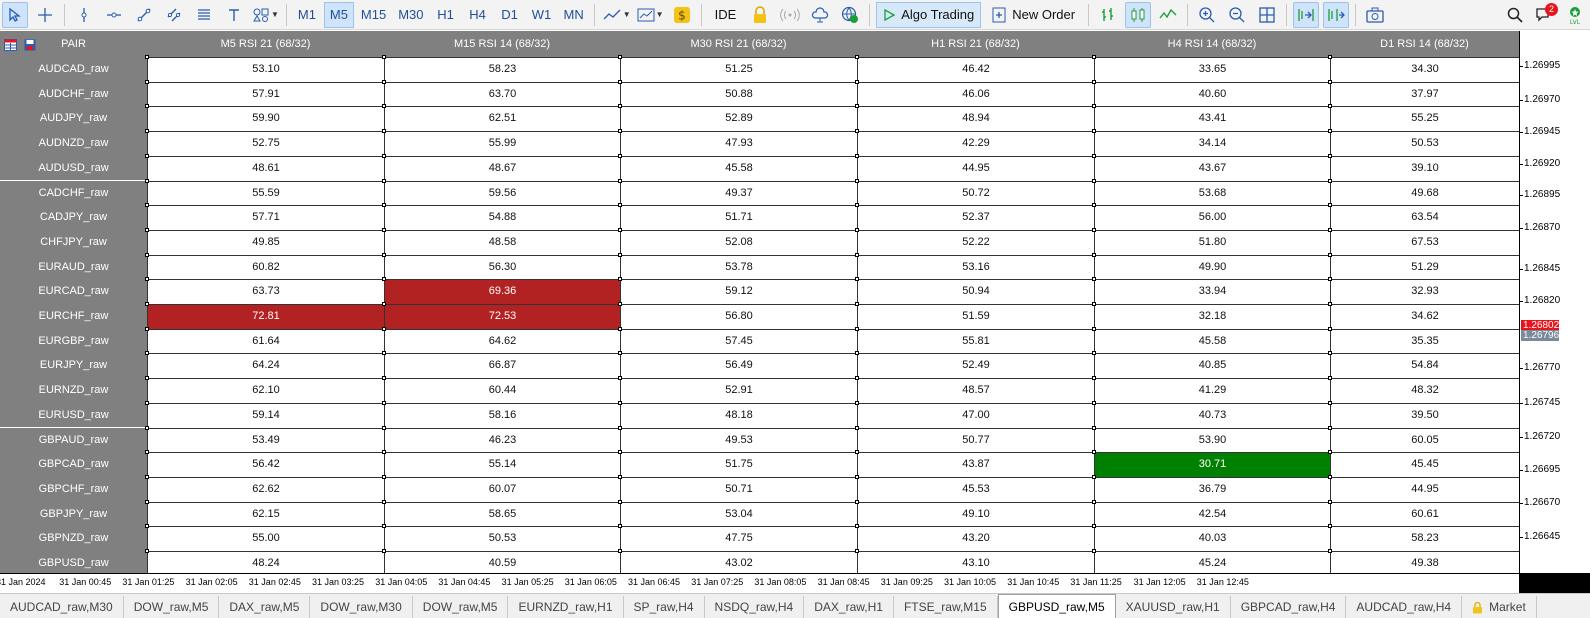 The width and height of the screenshot is (1590, 618). Describe the element at coordinates (502, 267) in the screenshot. I see `rsi-value-cell: 56.30` at that location.